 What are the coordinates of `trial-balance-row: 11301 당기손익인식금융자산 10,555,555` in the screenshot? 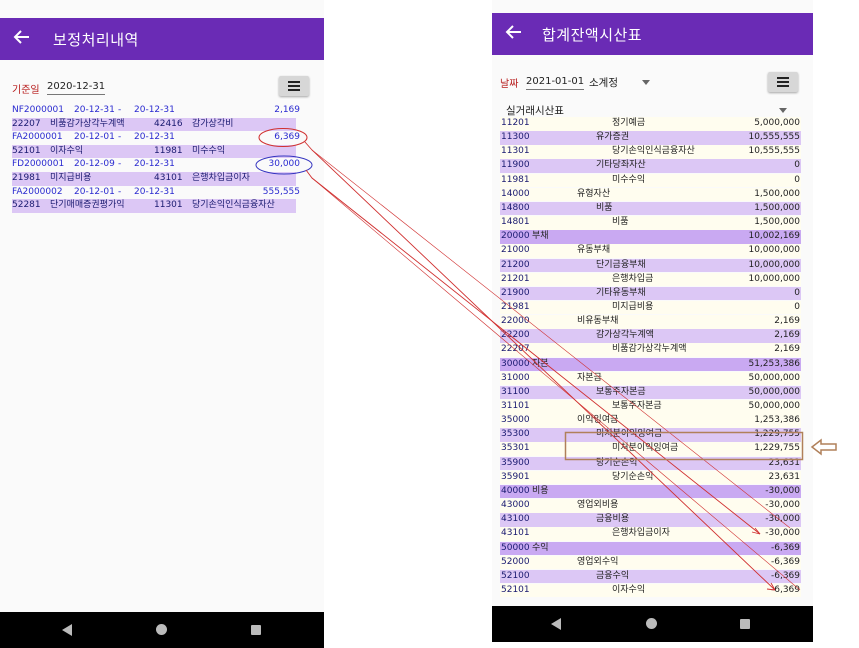 It's located at (650, 152).